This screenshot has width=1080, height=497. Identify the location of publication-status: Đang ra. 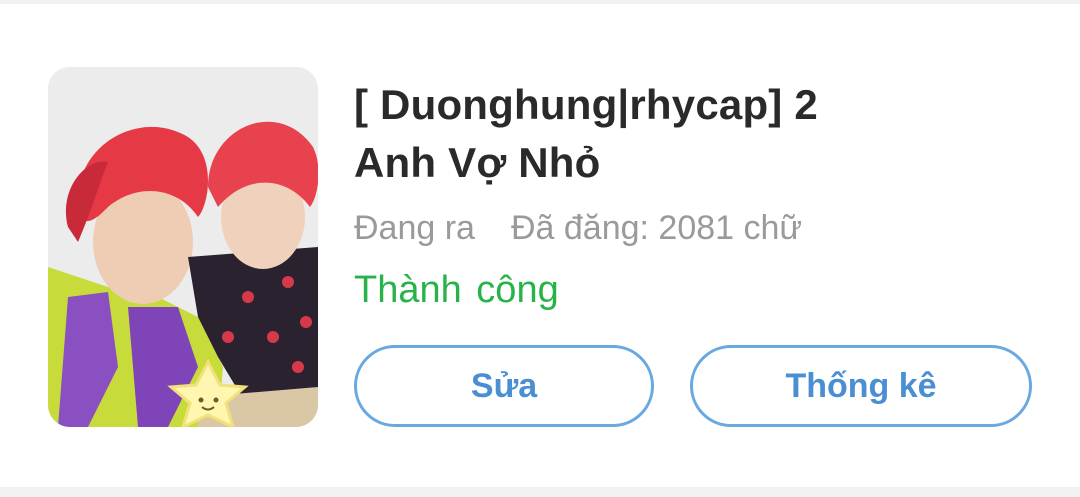
(414, 228).